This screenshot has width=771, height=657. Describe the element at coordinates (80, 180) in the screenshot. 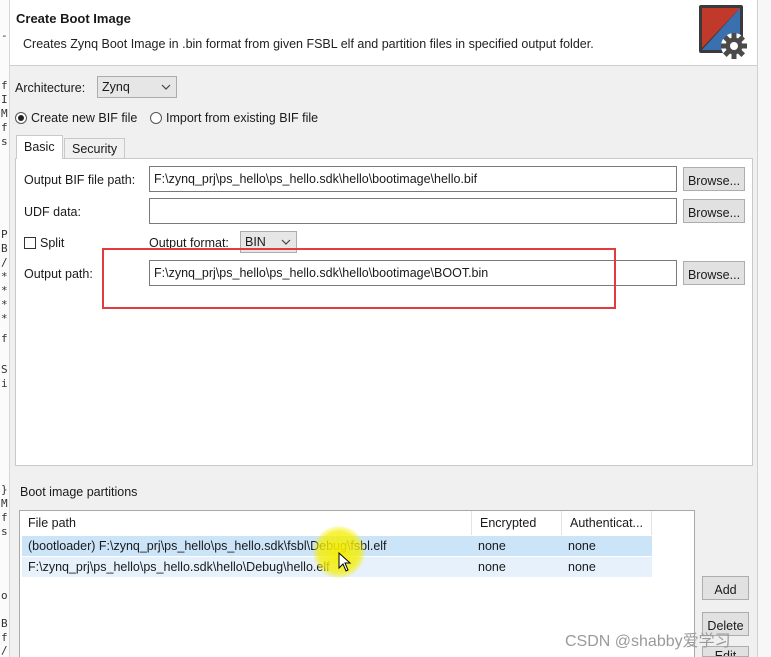

I see `output-bif-label: Output BIF file path:` at that location.